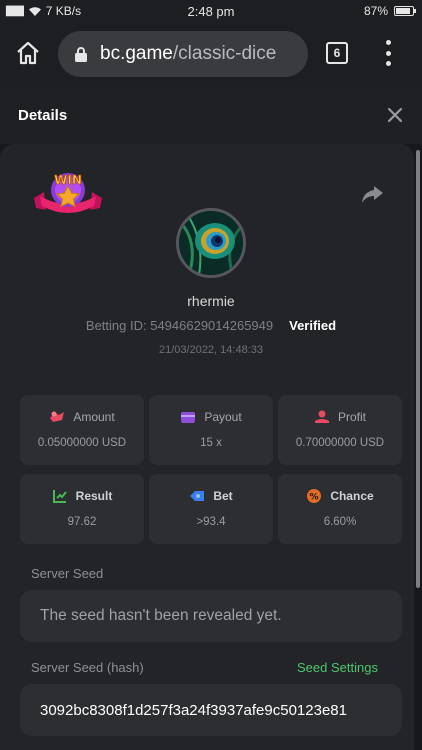 The height and width of the screenshot is (750, 422). Describe the element at coordinates (211, 116) in the screenshot. I see `details-header: Details` at that location.